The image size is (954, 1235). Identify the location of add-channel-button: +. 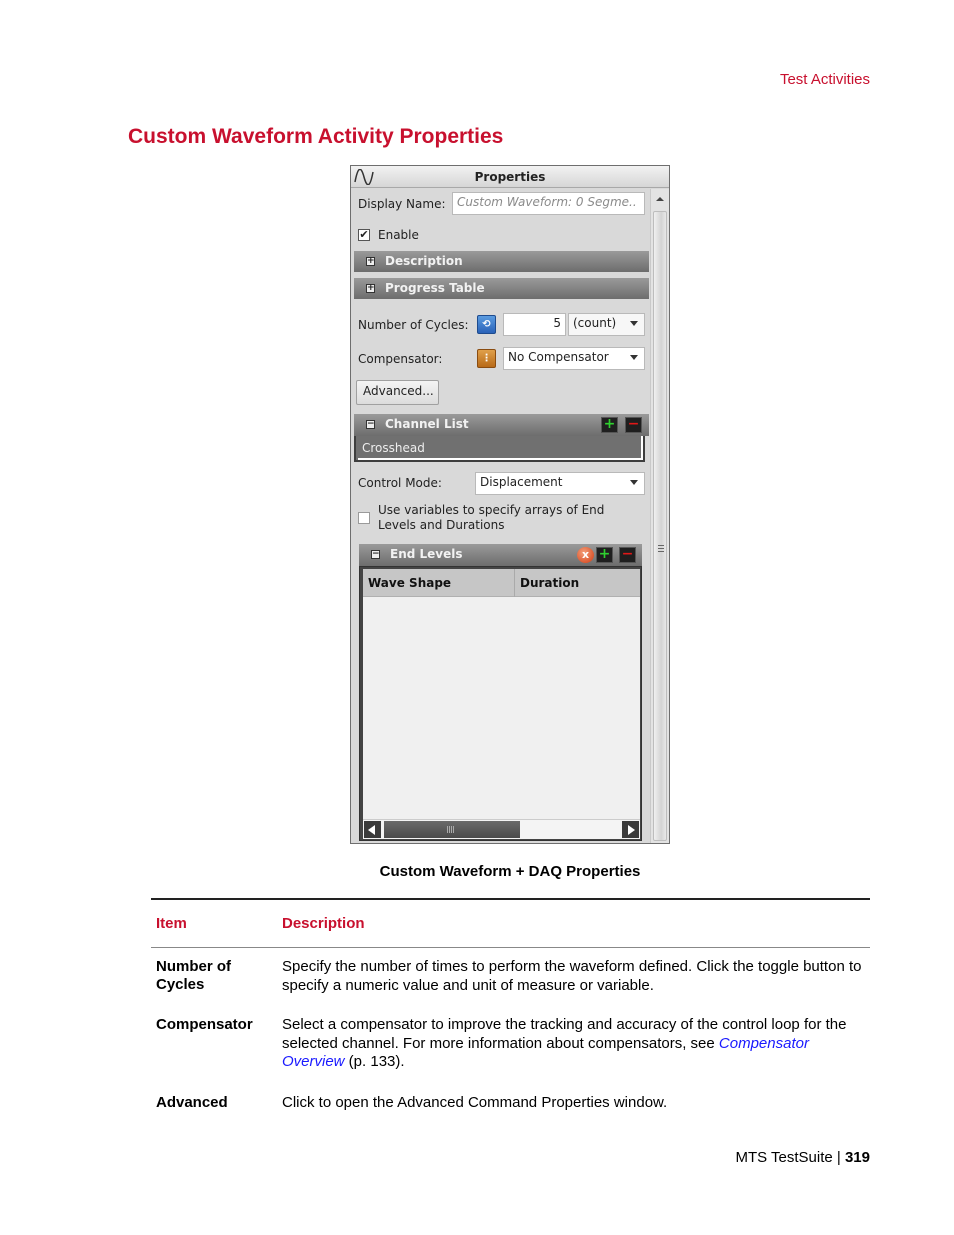
(609, 425).